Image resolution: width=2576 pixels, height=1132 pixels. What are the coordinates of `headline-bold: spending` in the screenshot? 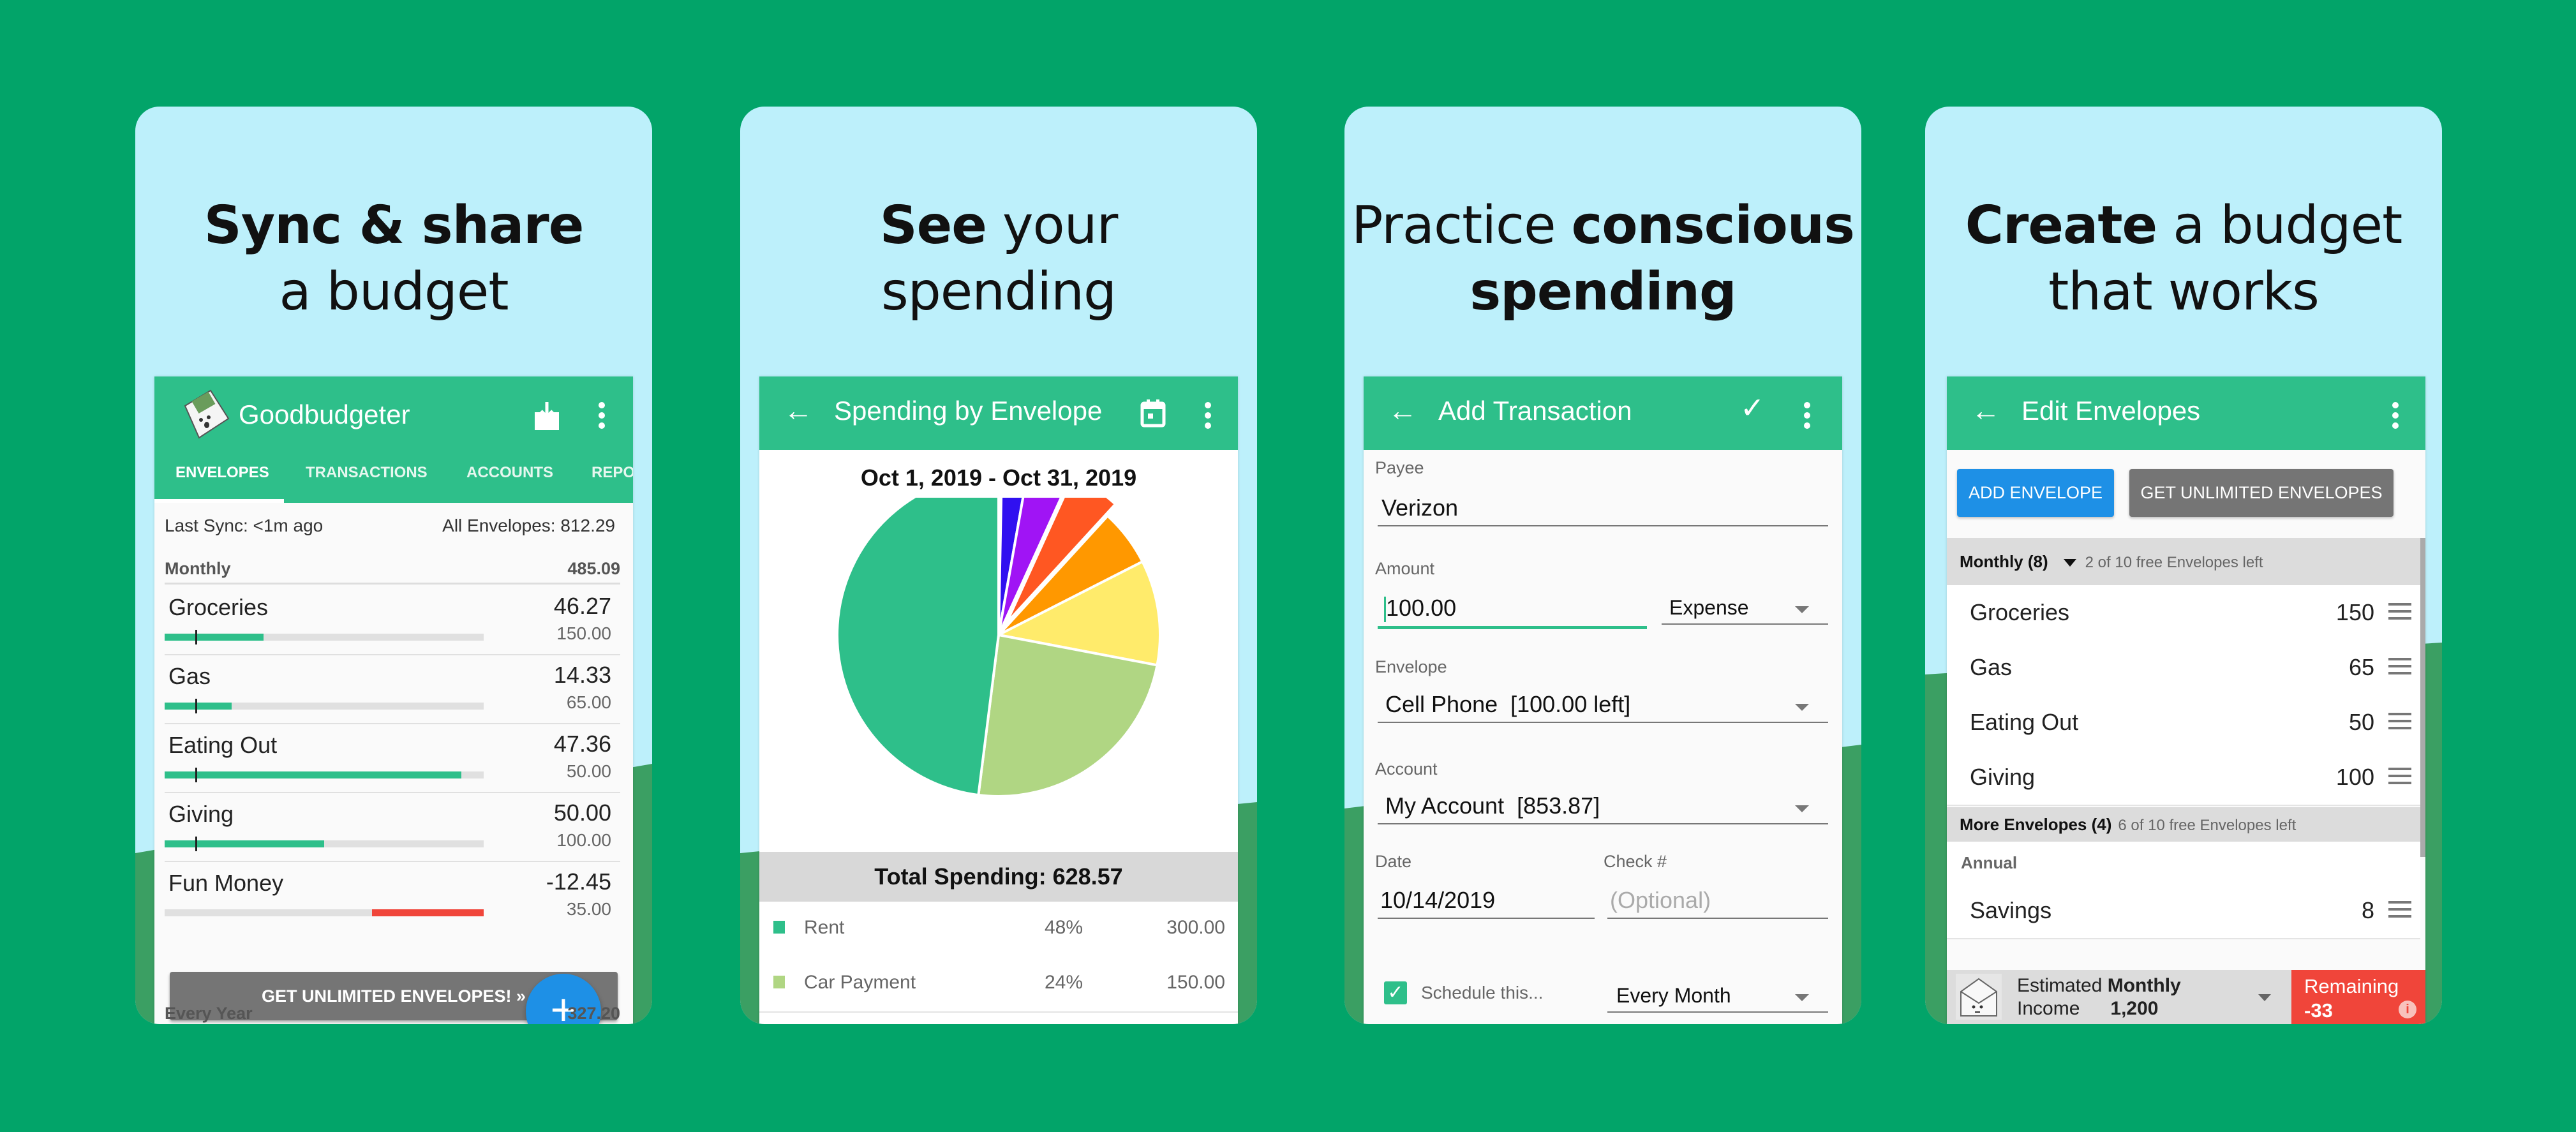 It's located at (1603, 292).